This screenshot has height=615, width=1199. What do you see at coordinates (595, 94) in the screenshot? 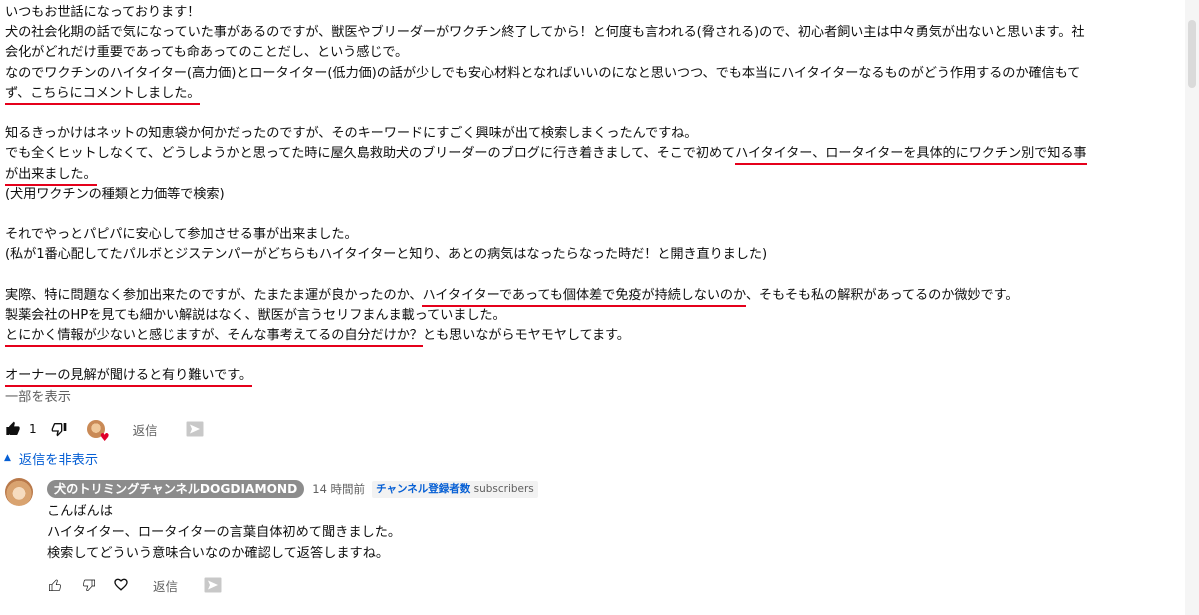
I see `comment-line: ず、こちらにコメントしました。` at bounding box center [595, 94].